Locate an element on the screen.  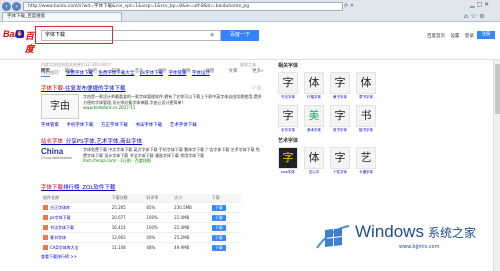
related-link: 字体设计 is located at coordinates (201, 73).